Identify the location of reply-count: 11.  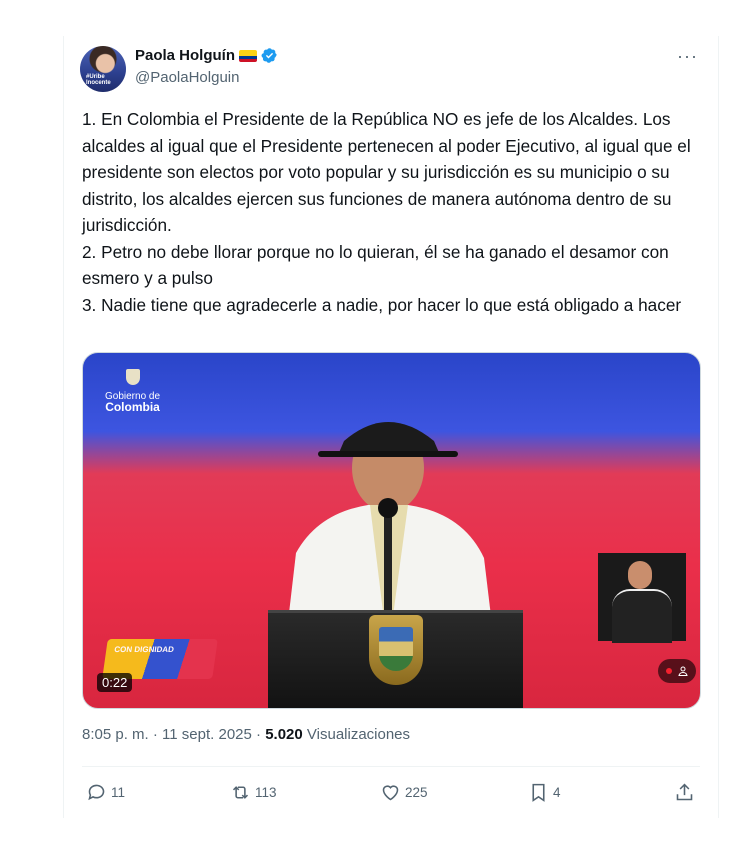
(118, 792).